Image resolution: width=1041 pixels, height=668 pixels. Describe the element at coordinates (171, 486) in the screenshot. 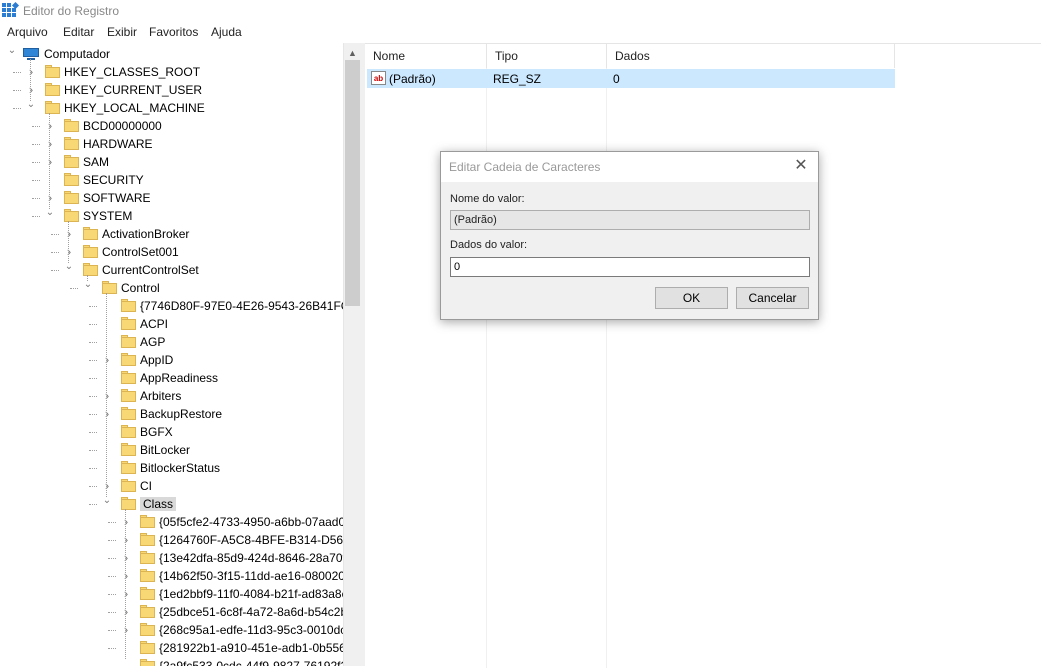

I see `tree-node: › CI` at that location.